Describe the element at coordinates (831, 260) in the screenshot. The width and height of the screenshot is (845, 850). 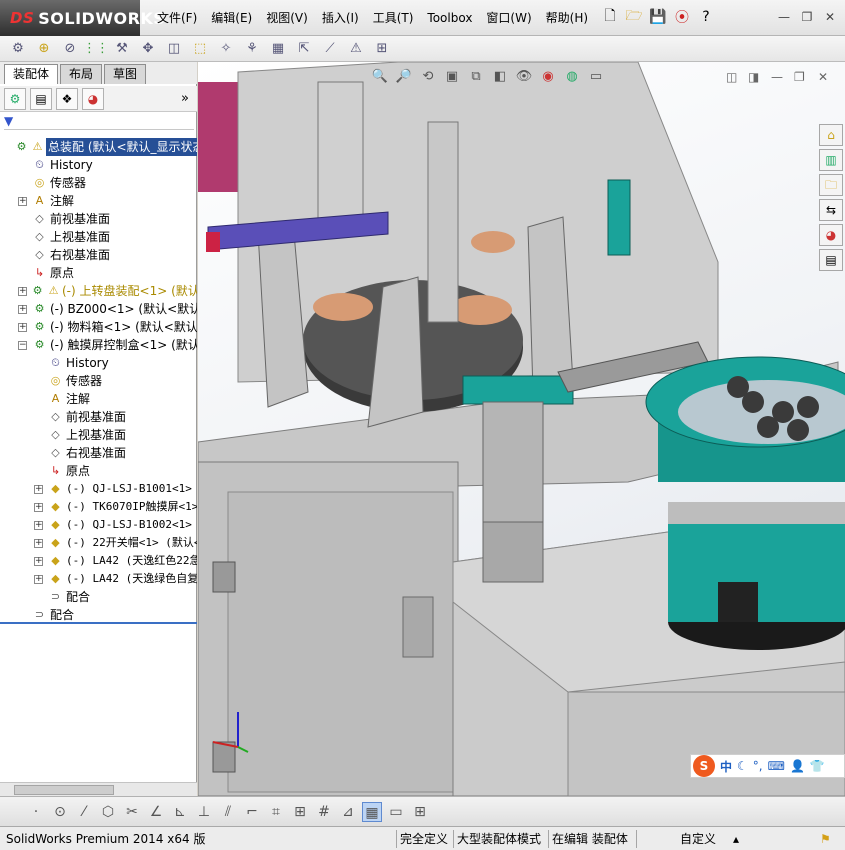
I see `custom-properties-icon: ▤` at that location.